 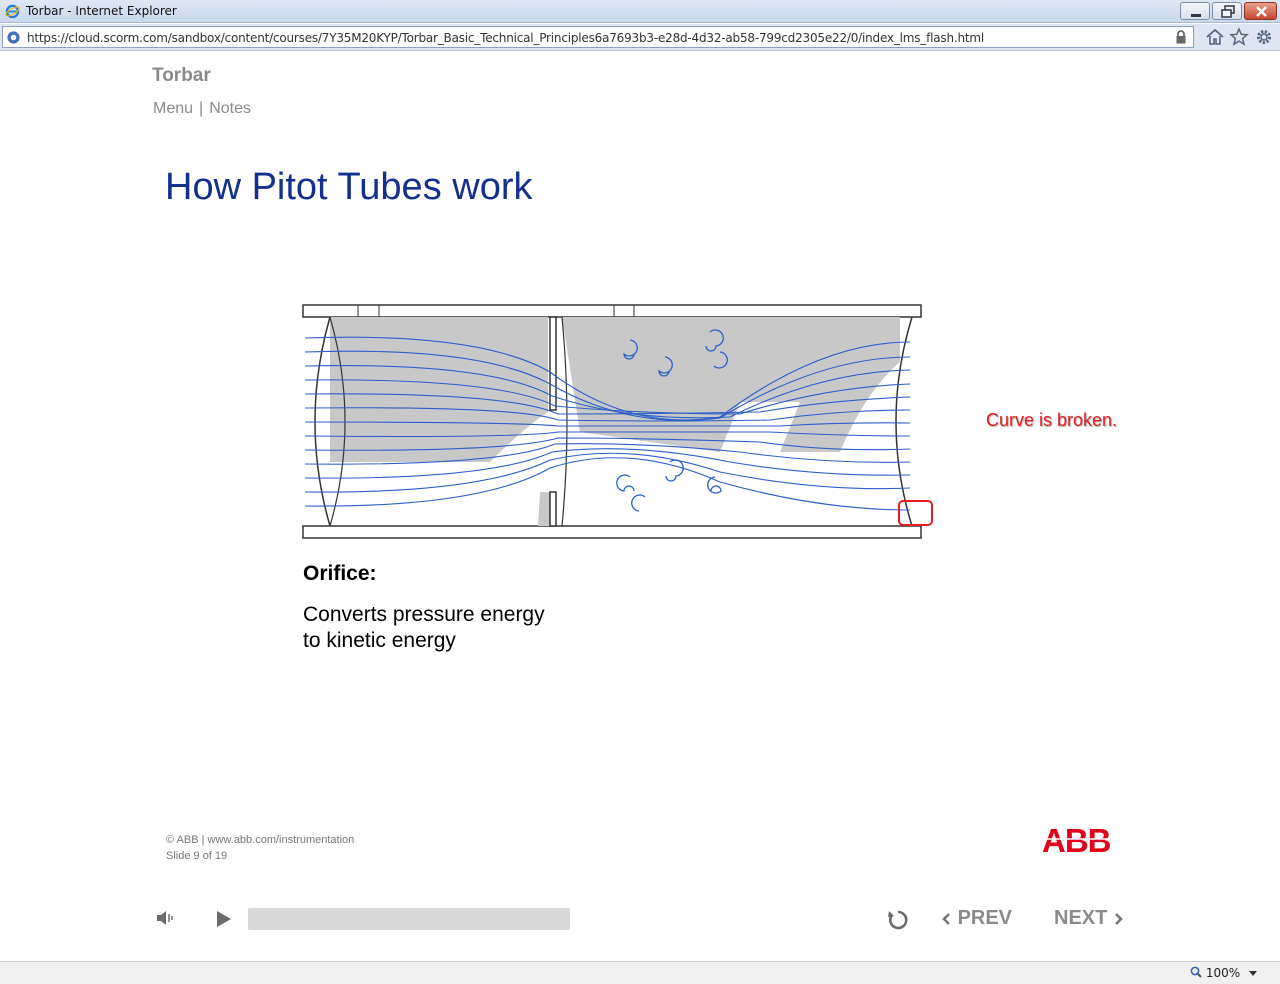 What do you see at coordinates (1223, 973) in the screenshot?
I see `zoom-level: 100%` at bounding box center [1223, 973].